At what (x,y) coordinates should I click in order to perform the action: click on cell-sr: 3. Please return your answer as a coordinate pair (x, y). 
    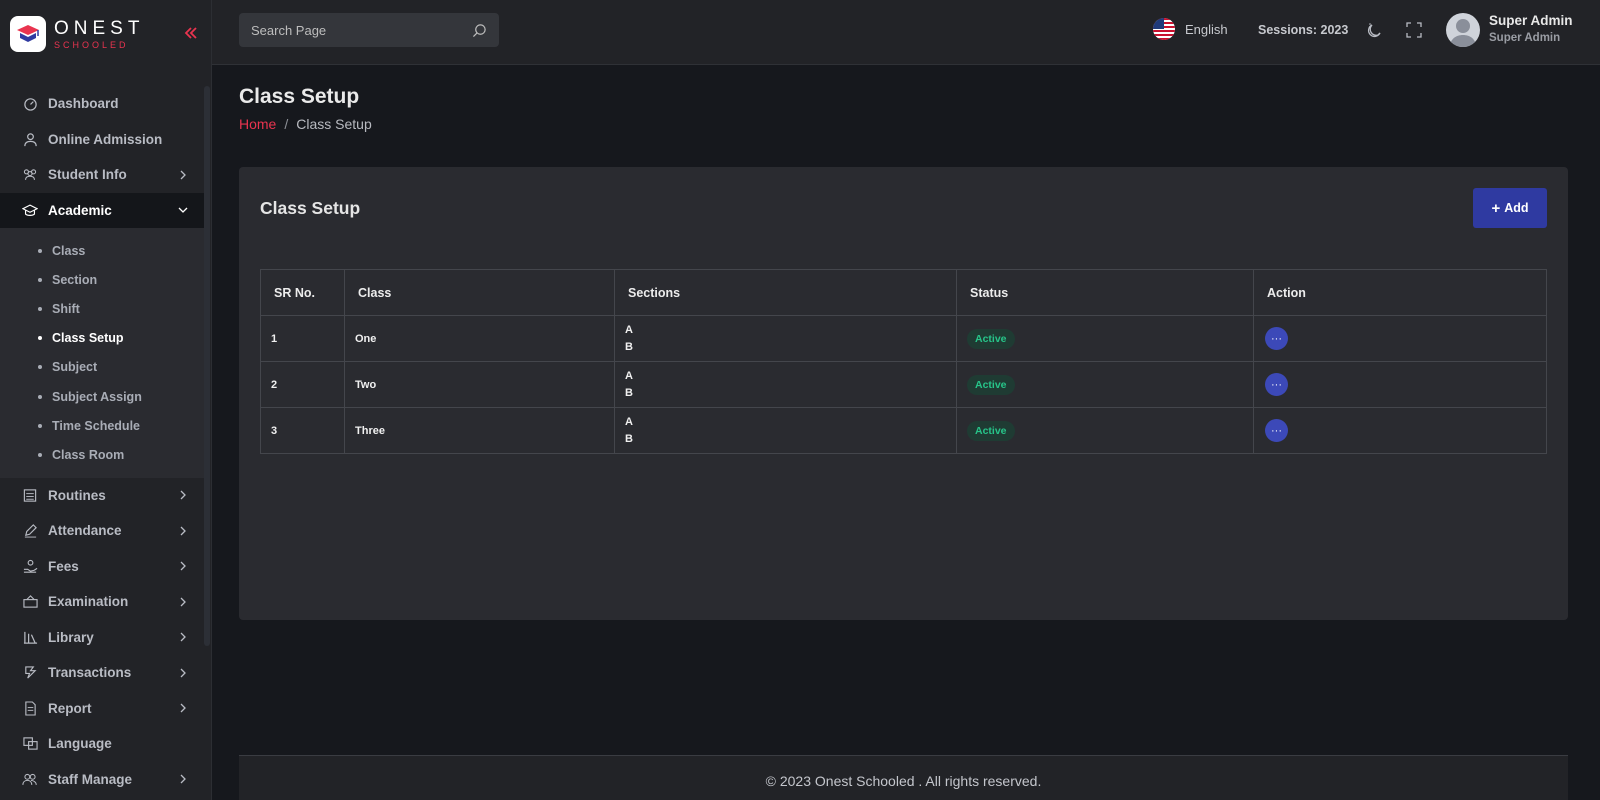
    Looking at the image, I should click on (302, 430).